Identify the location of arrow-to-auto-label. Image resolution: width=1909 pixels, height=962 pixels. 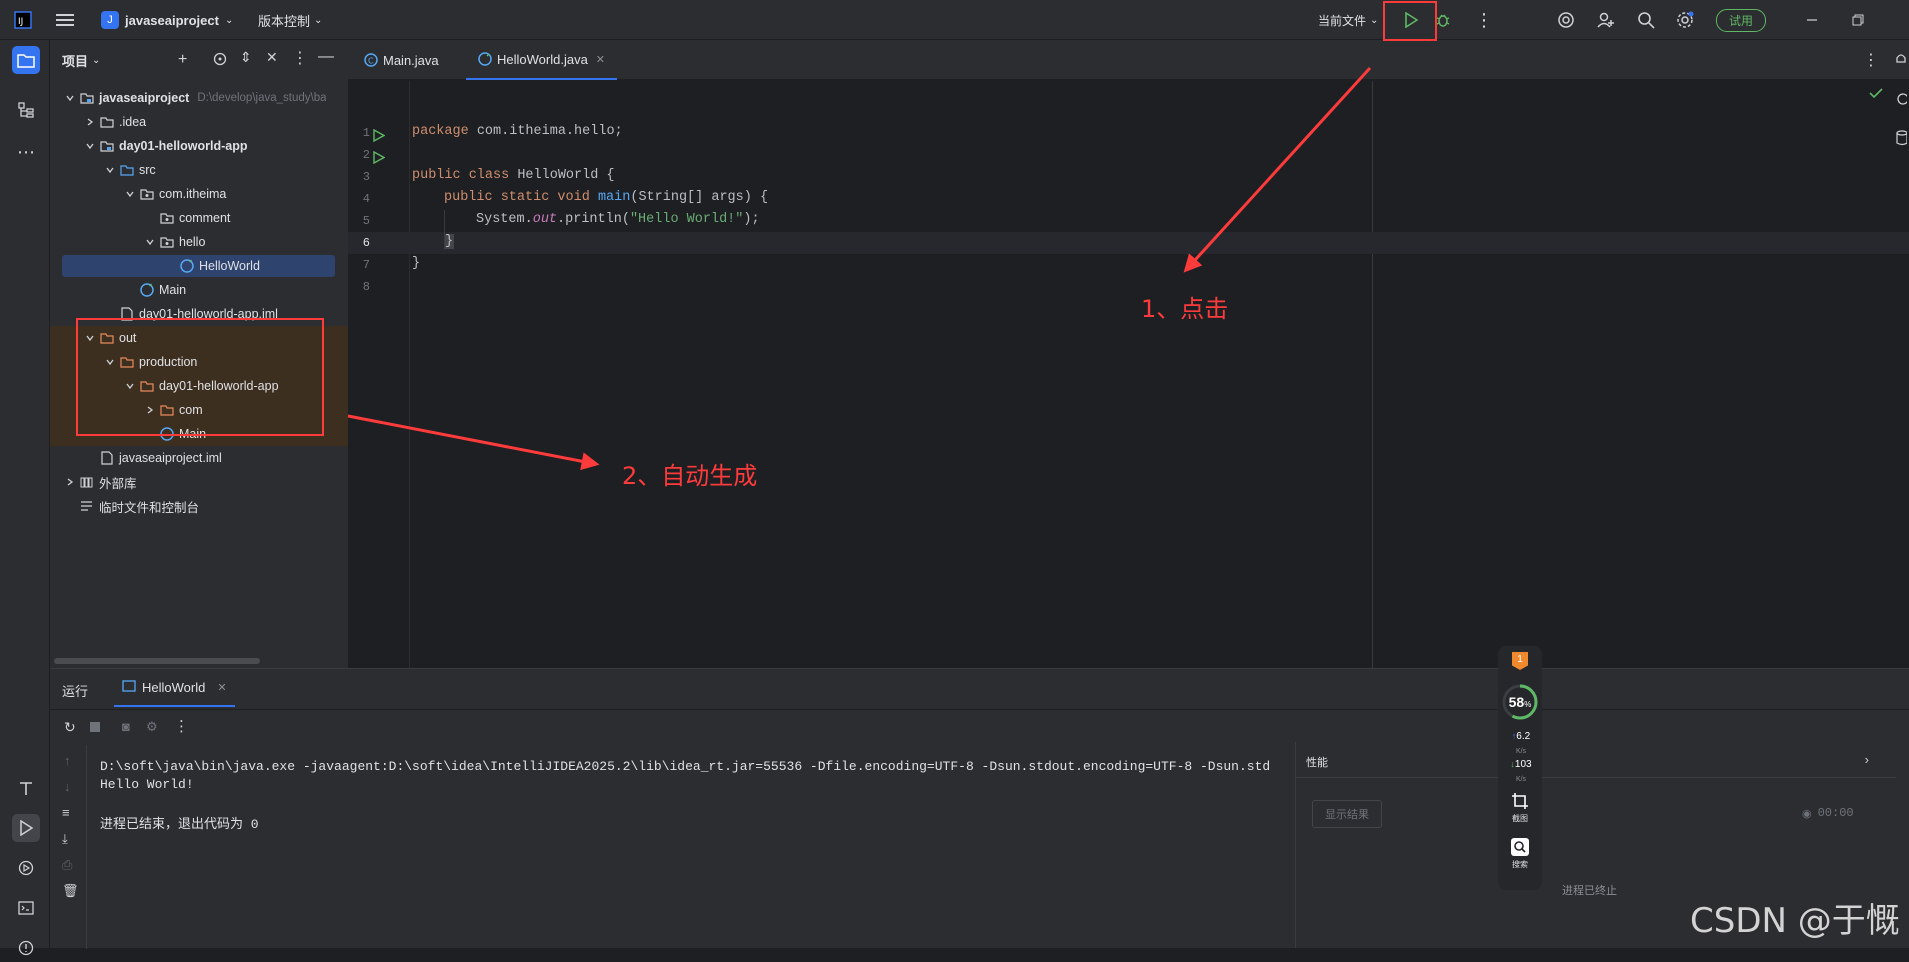
(473, 442).